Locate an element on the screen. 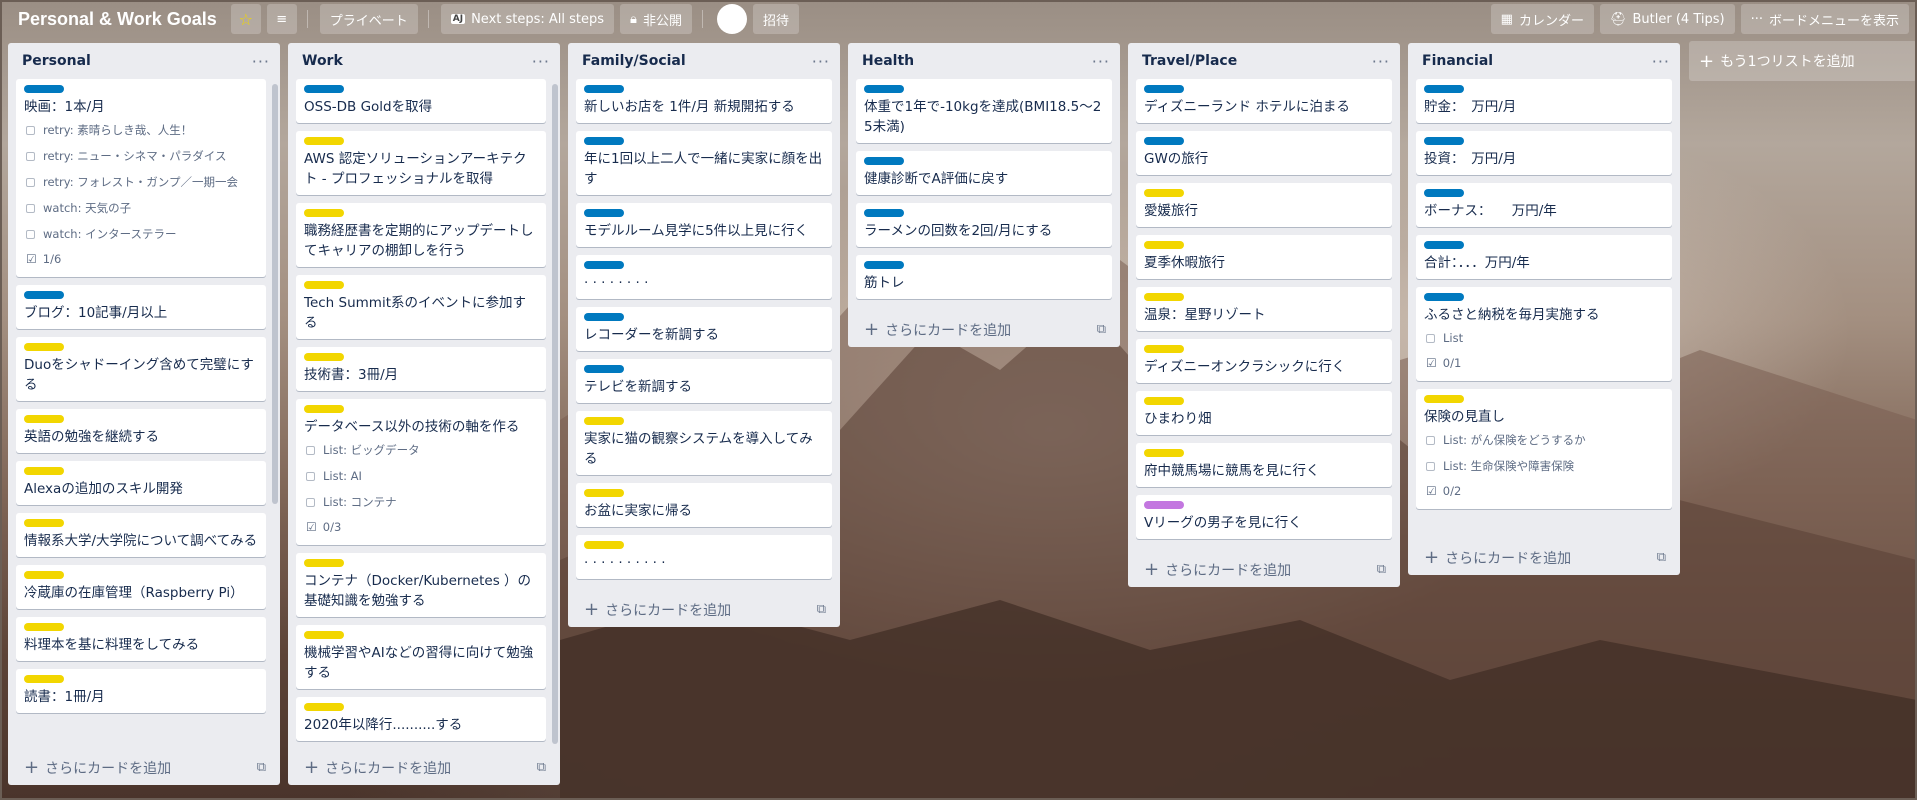 This screenshot has width=1917, height=800. card: 実家に猫の観察システムを導入してみる is located at coordinates (704, 443).